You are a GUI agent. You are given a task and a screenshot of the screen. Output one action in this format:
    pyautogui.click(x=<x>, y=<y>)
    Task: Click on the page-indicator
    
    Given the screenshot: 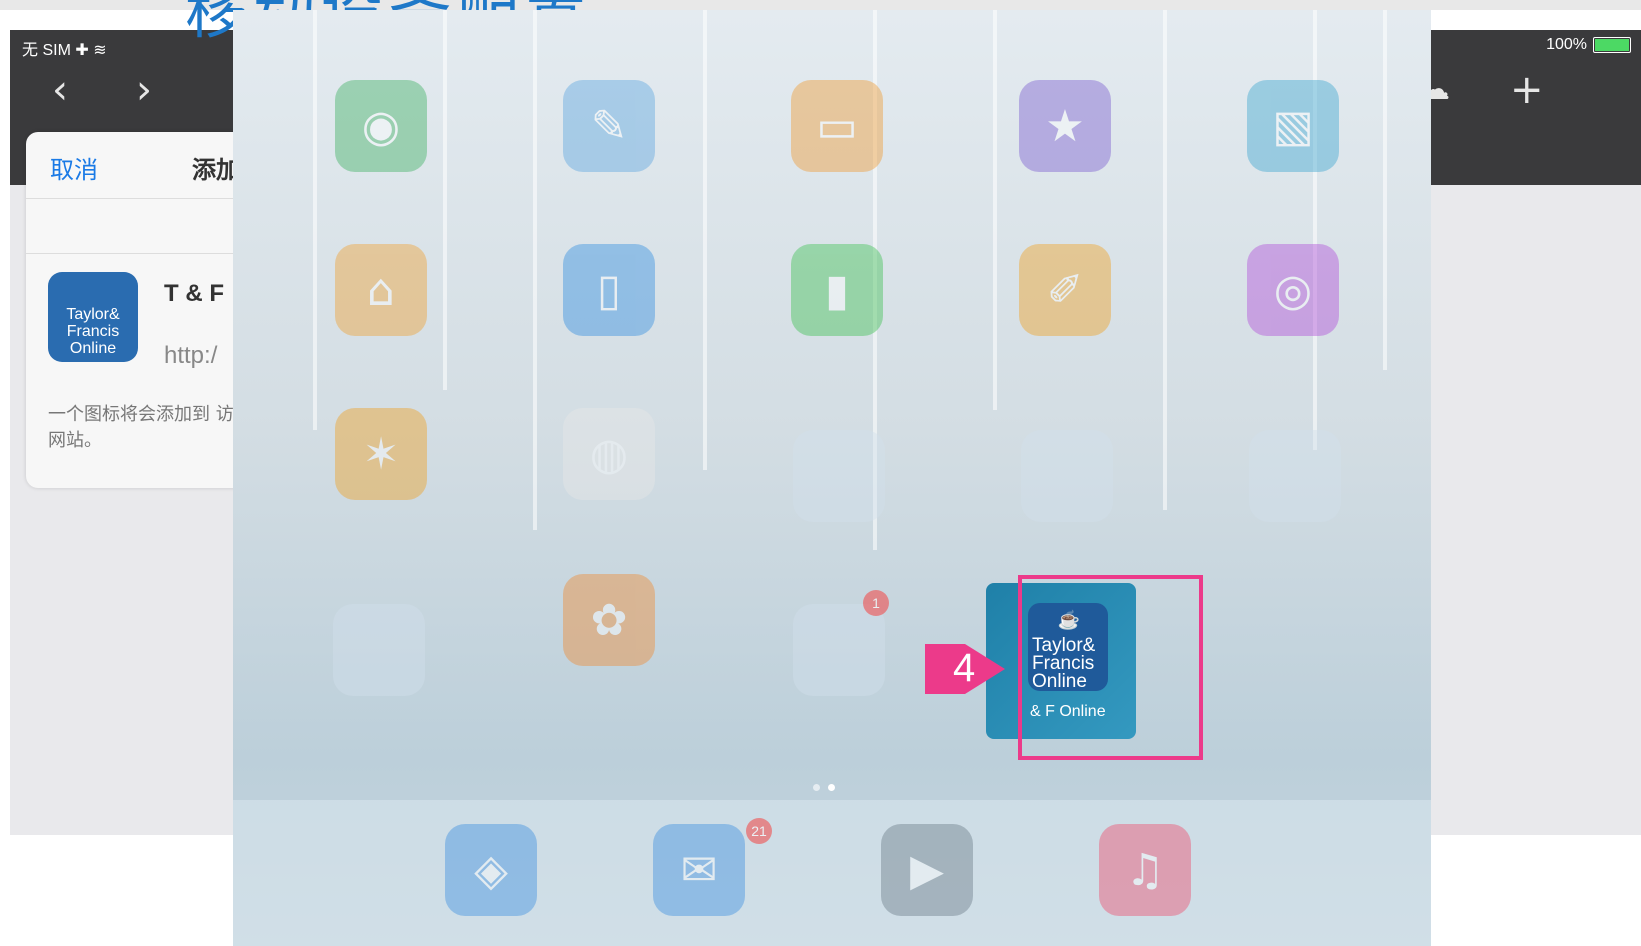 What is the action you would take?
    pyautogui.click(x=824, y=787)
    